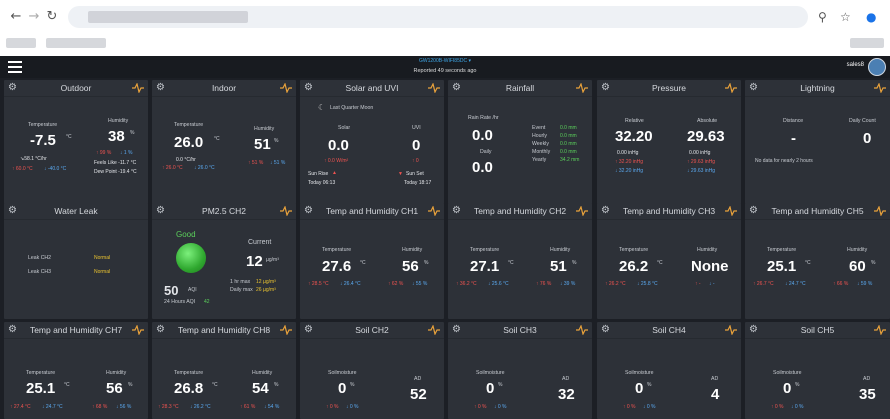 This screenshot has height=419, width=890. What do you see at coordinates (520, 330) in the screenshot?
I see `card-header: ⚙ Soil CH3` at bounding box center [520, 330].